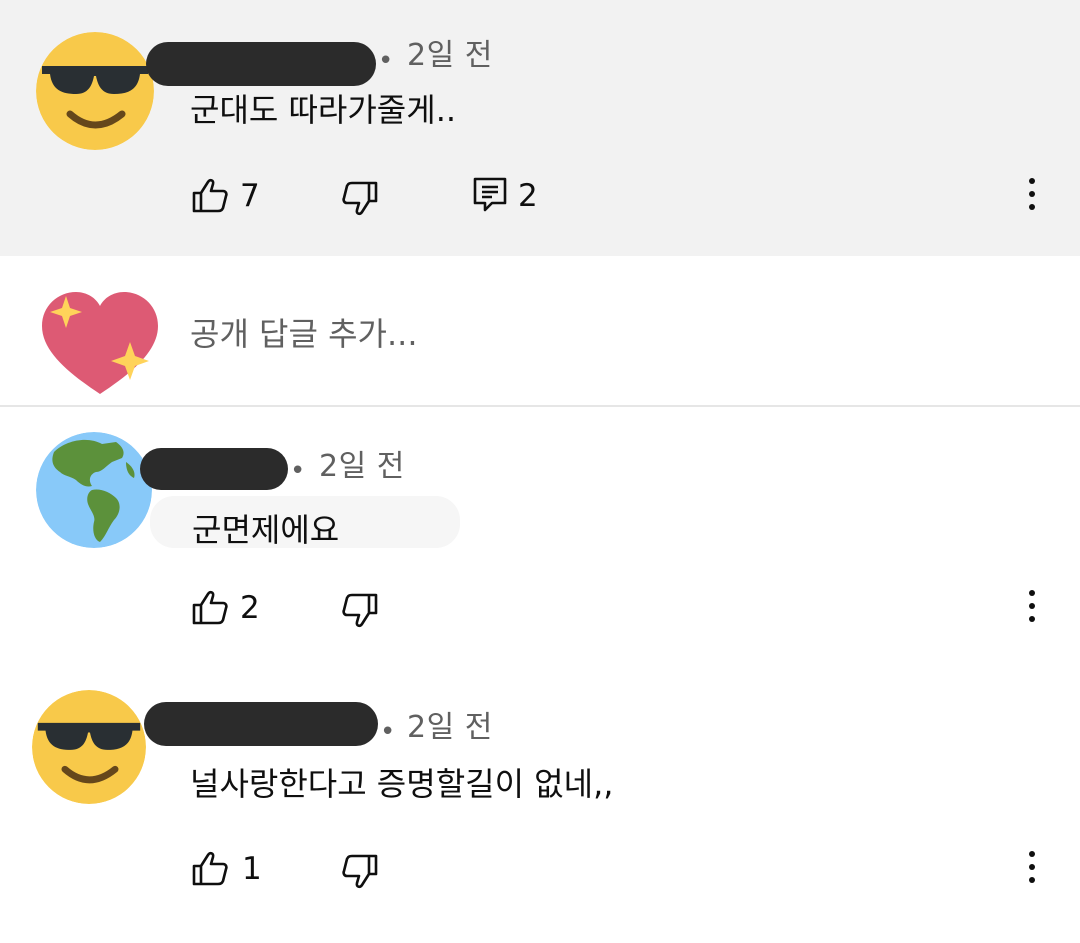 Image resolution: width=1080 pixels, height=943 pixels. I want to click on globe-americas-icon, so click(94, 490).